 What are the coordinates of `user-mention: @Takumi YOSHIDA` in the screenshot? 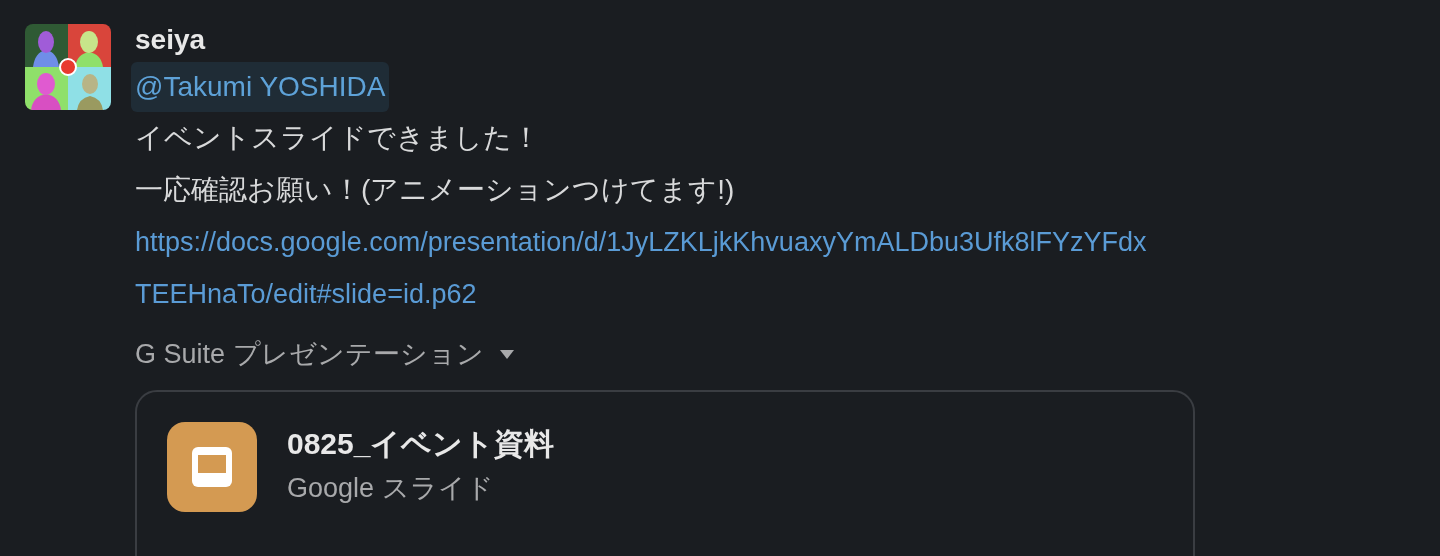 It's located at (260, 87).